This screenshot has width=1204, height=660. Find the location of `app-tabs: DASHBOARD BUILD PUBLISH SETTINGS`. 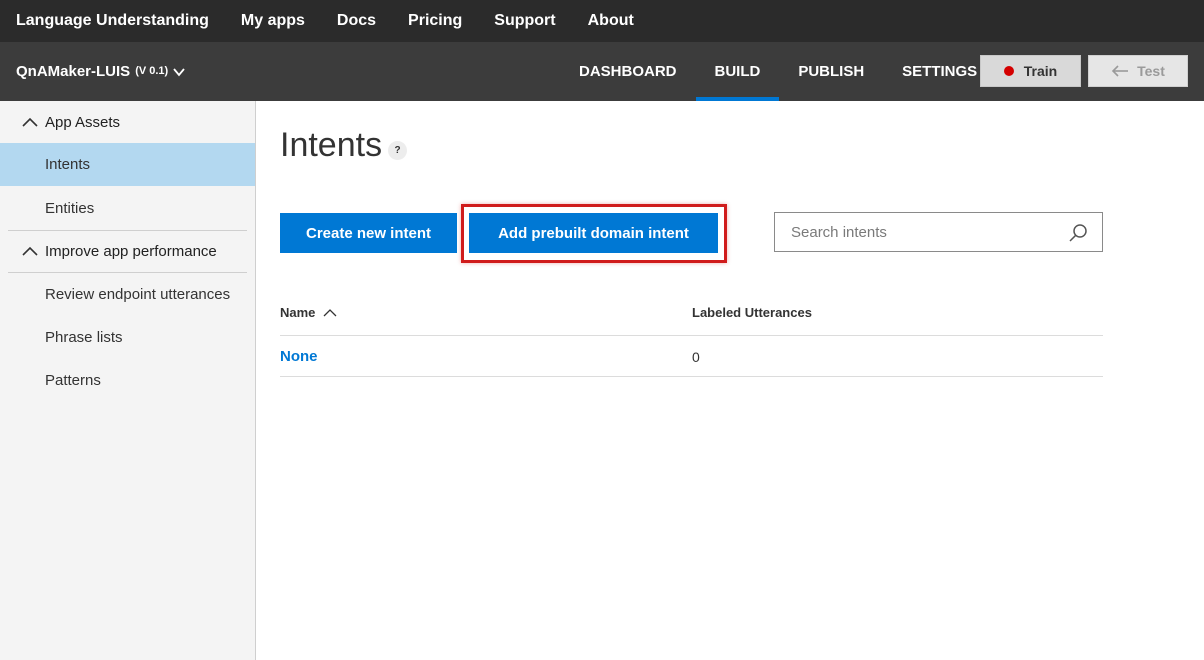

app-tabs: DASHBOARD BUILD PUBLISH SETTINGS is located at coordinates (778, 71).